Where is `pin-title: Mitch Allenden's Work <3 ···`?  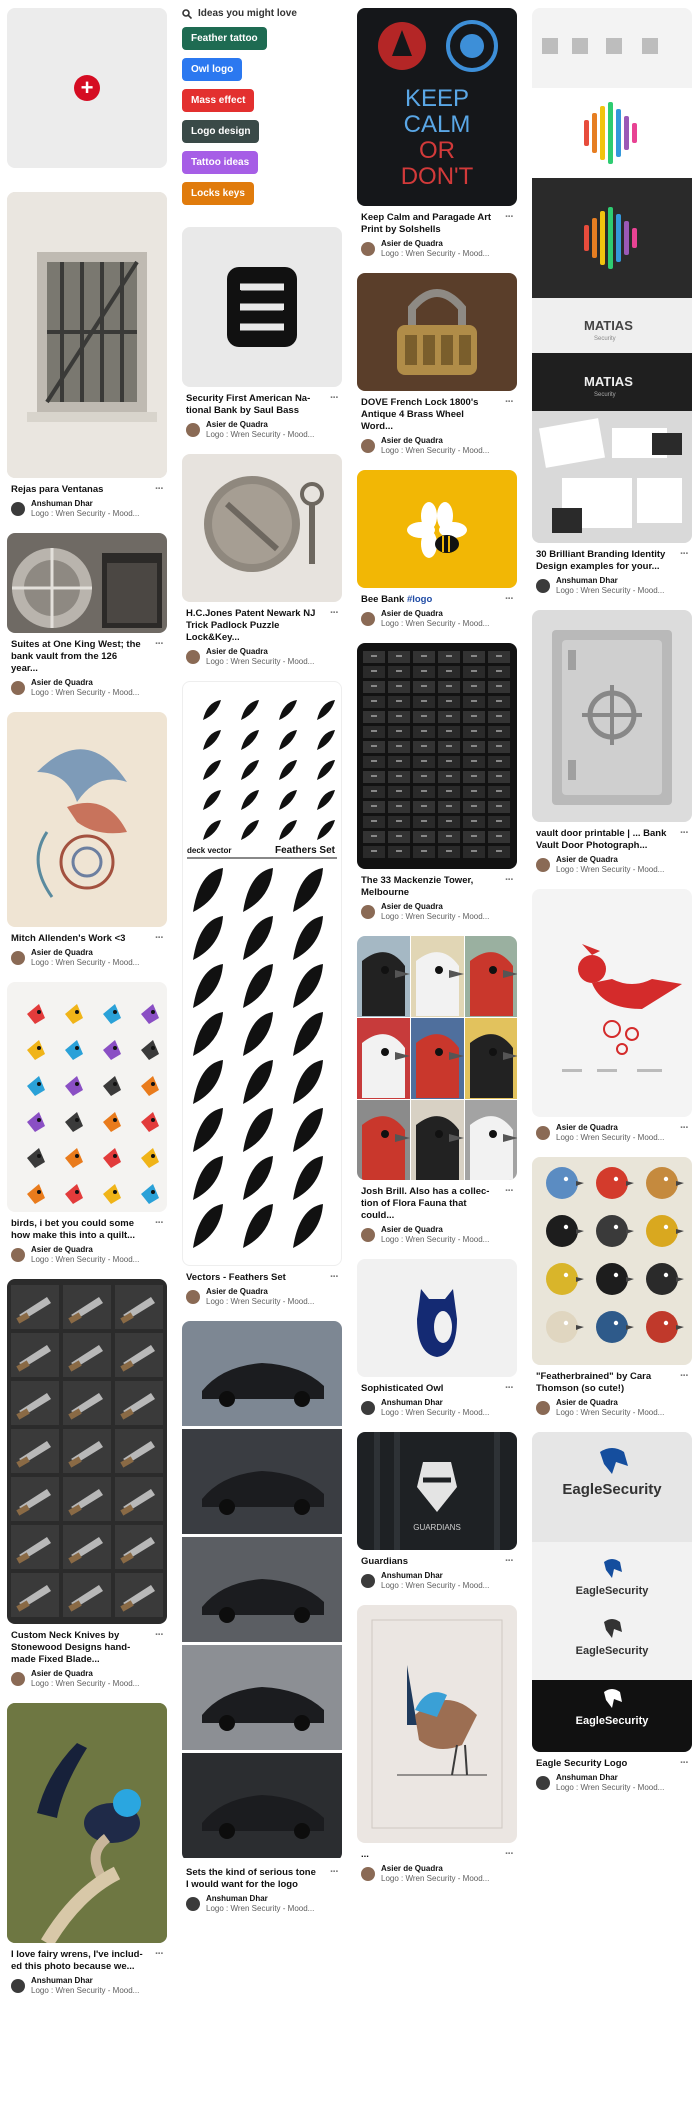
pin-title: Mitch Allenden's Work <3 ··· is located at coordinates (87, 938).